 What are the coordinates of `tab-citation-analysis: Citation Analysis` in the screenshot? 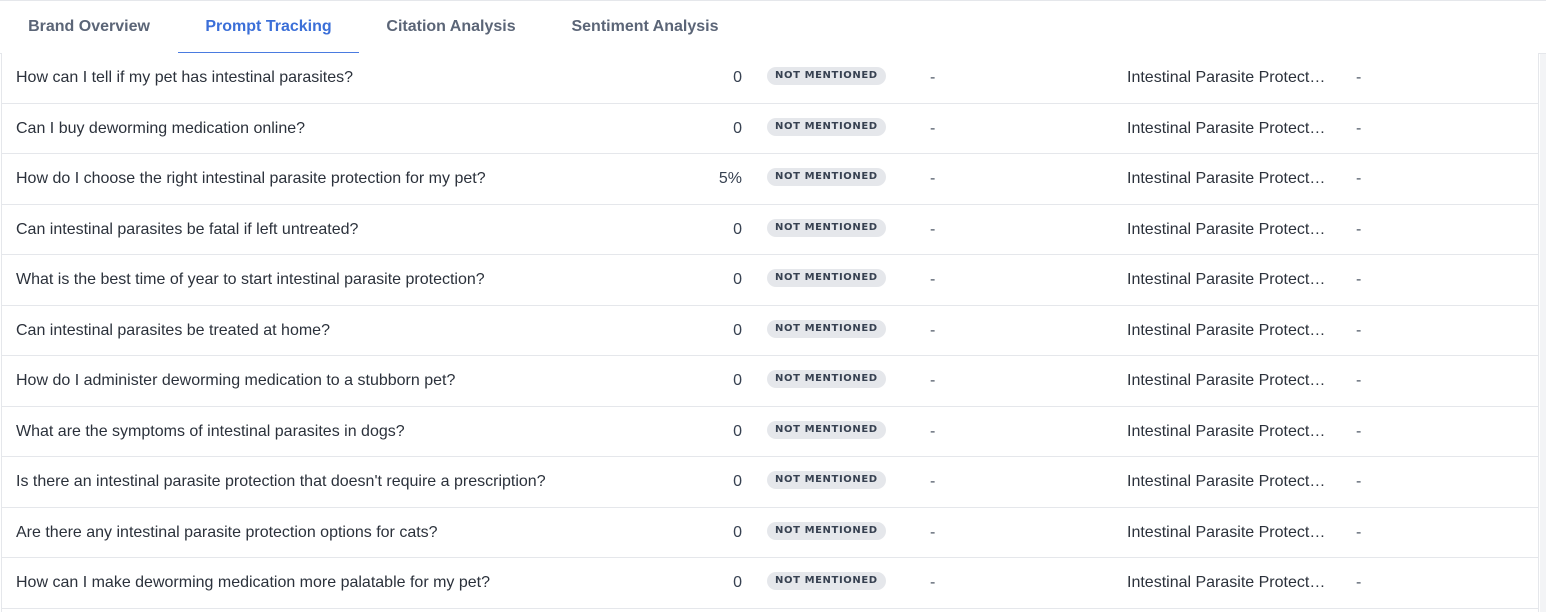 It's located at (451, 27).